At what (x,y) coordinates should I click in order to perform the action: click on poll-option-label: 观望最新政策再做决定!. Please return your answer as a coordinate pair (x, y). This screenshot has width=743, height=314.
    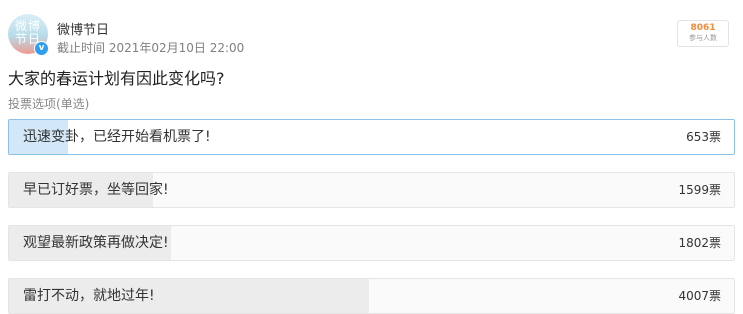
    Looking at the image, I should click on (96, 243).